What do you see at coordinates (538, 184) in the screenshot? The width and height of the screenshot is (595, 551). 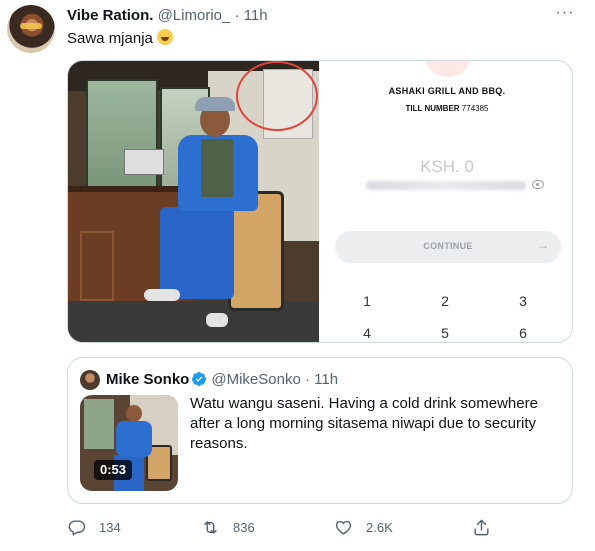 I see `eye-icon` at bounding box center [538, 184].